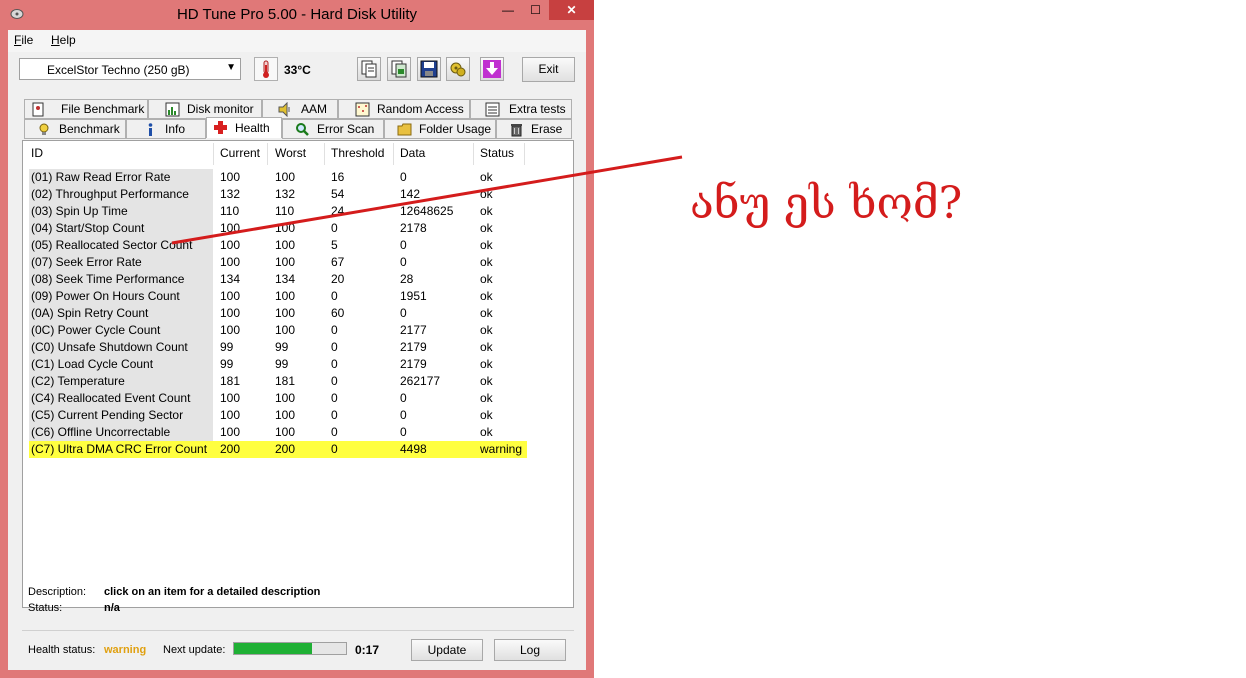 The width and height of the screenshot is (1246, 678). I want to click on annotation-text: ანუ ეს ხომ?, so click(826, 203).